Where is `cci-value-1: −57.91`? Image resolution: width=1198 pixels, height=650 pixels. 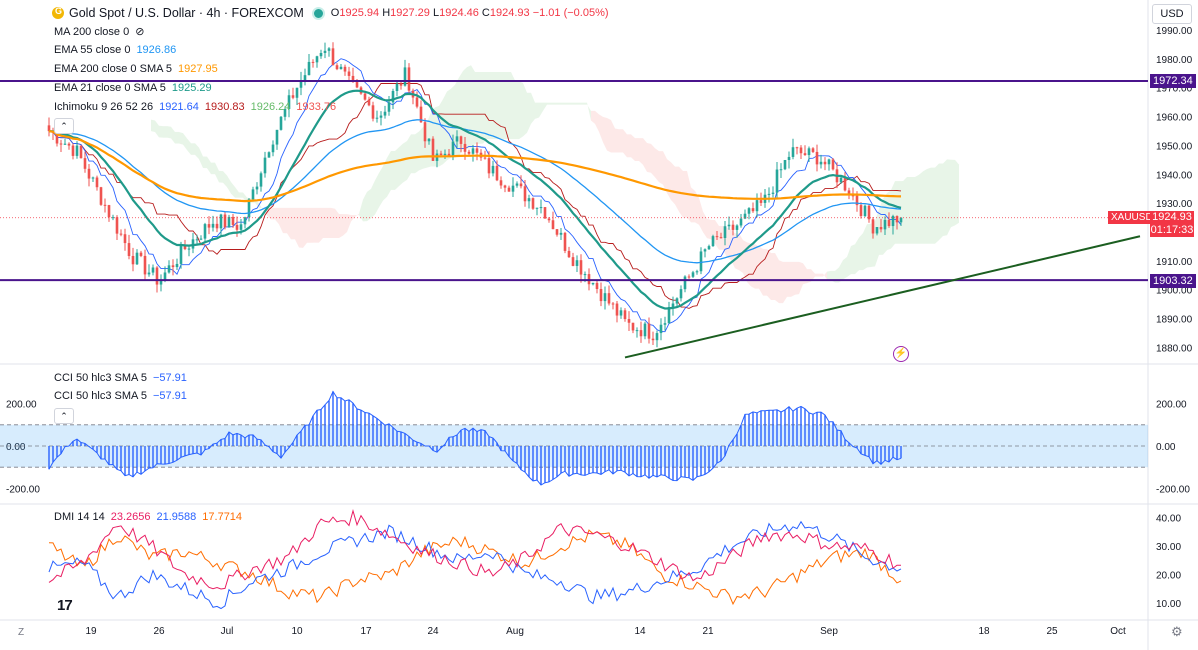 cci-value-1: −57.91 is located at coordinates (169, 378).